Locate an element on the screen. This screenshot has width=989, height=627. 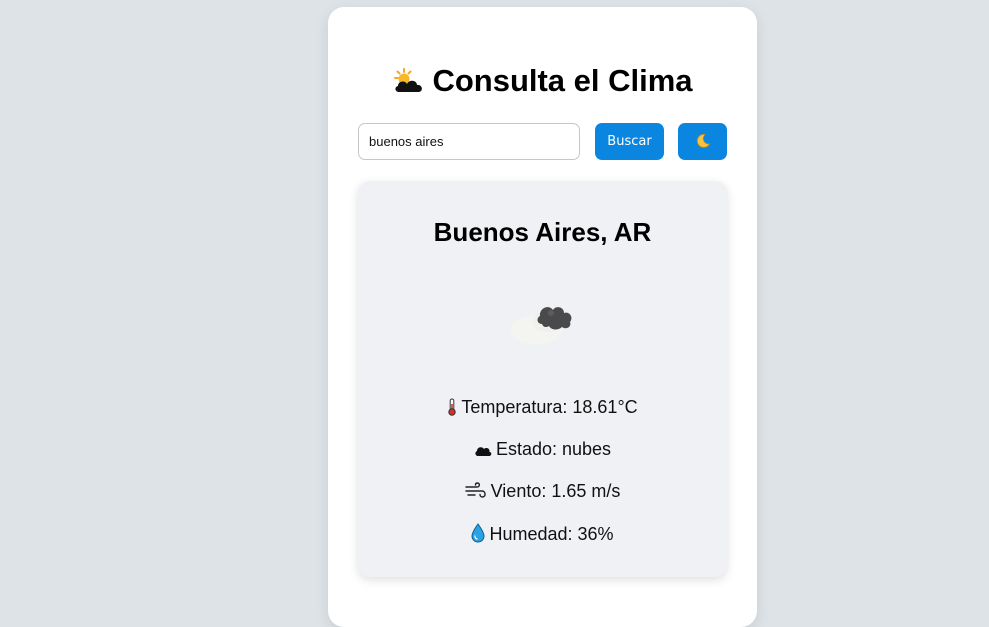
crescent-moon-icon is located at coordinates (703, 142).